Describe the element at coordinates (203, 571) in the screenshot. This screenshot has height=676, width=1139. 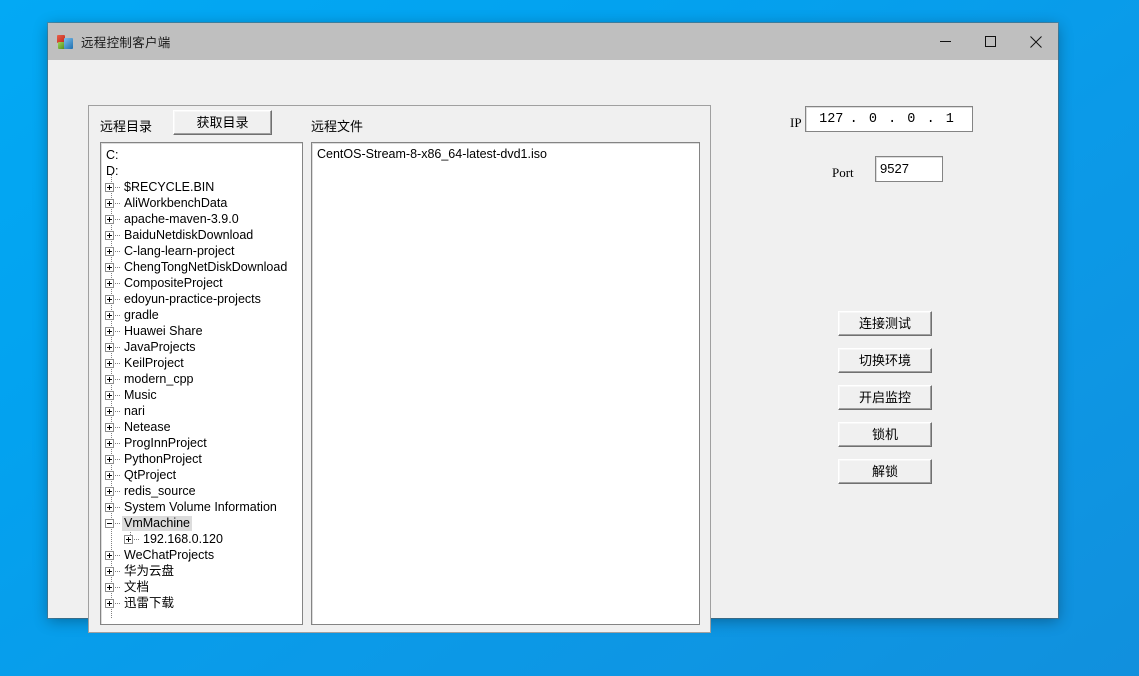
I see `tree-node: 华为云盘` at that location.